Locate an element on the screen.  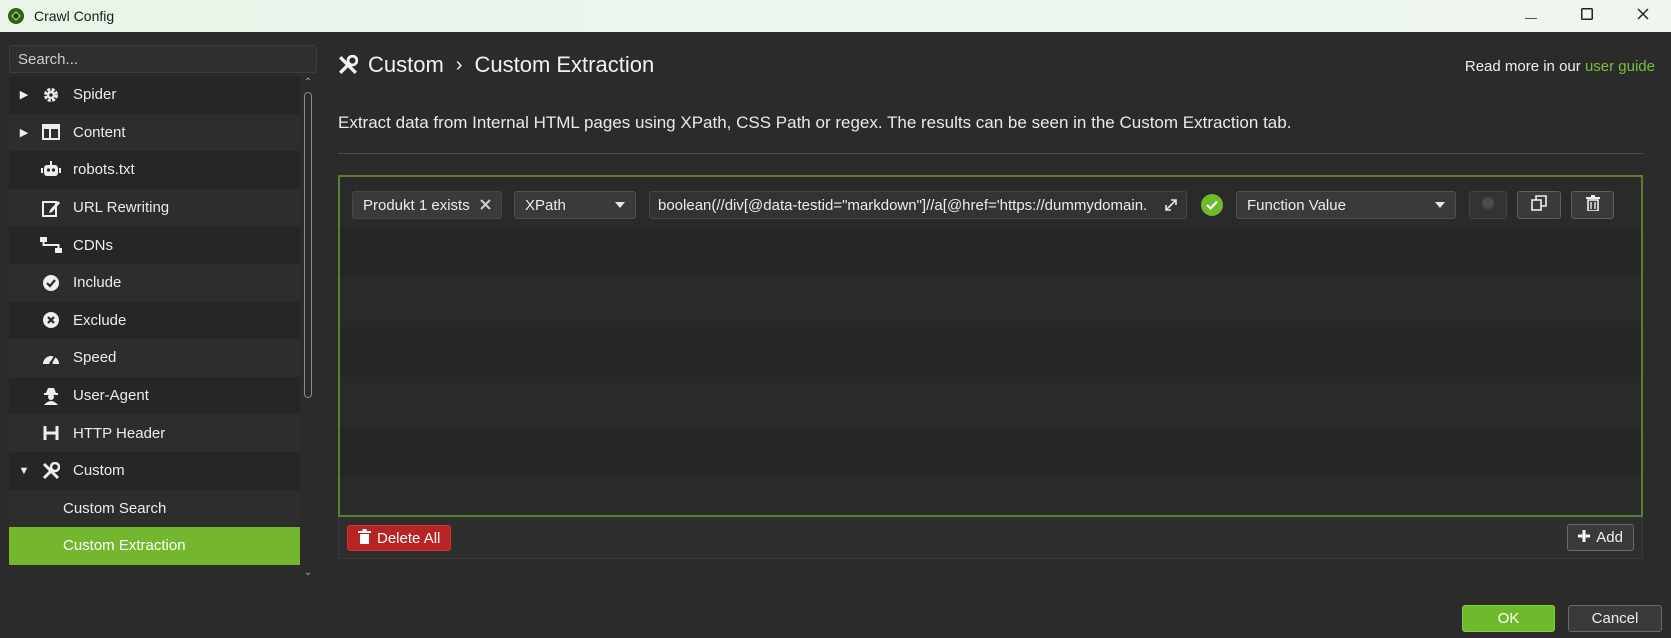
sidebar-item-label: Exclude is located at coordinates (100, 320).